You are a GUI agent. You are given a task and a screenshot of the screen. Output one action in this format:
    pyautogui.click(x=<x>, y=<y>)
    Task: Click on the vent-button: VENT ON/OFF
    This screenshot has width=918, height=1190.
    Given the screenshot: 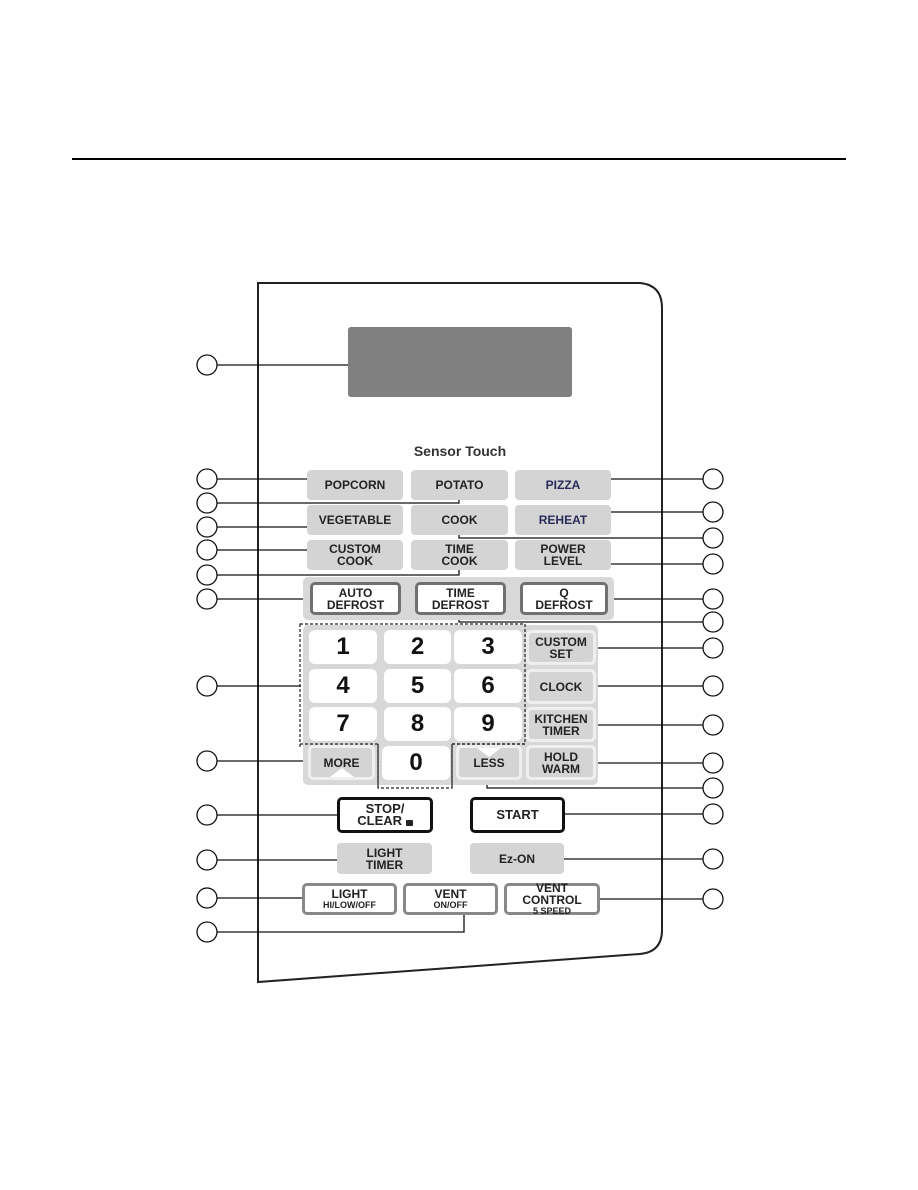 What is the action you would take?
    pyautogui.click(x=450, y=899)
    